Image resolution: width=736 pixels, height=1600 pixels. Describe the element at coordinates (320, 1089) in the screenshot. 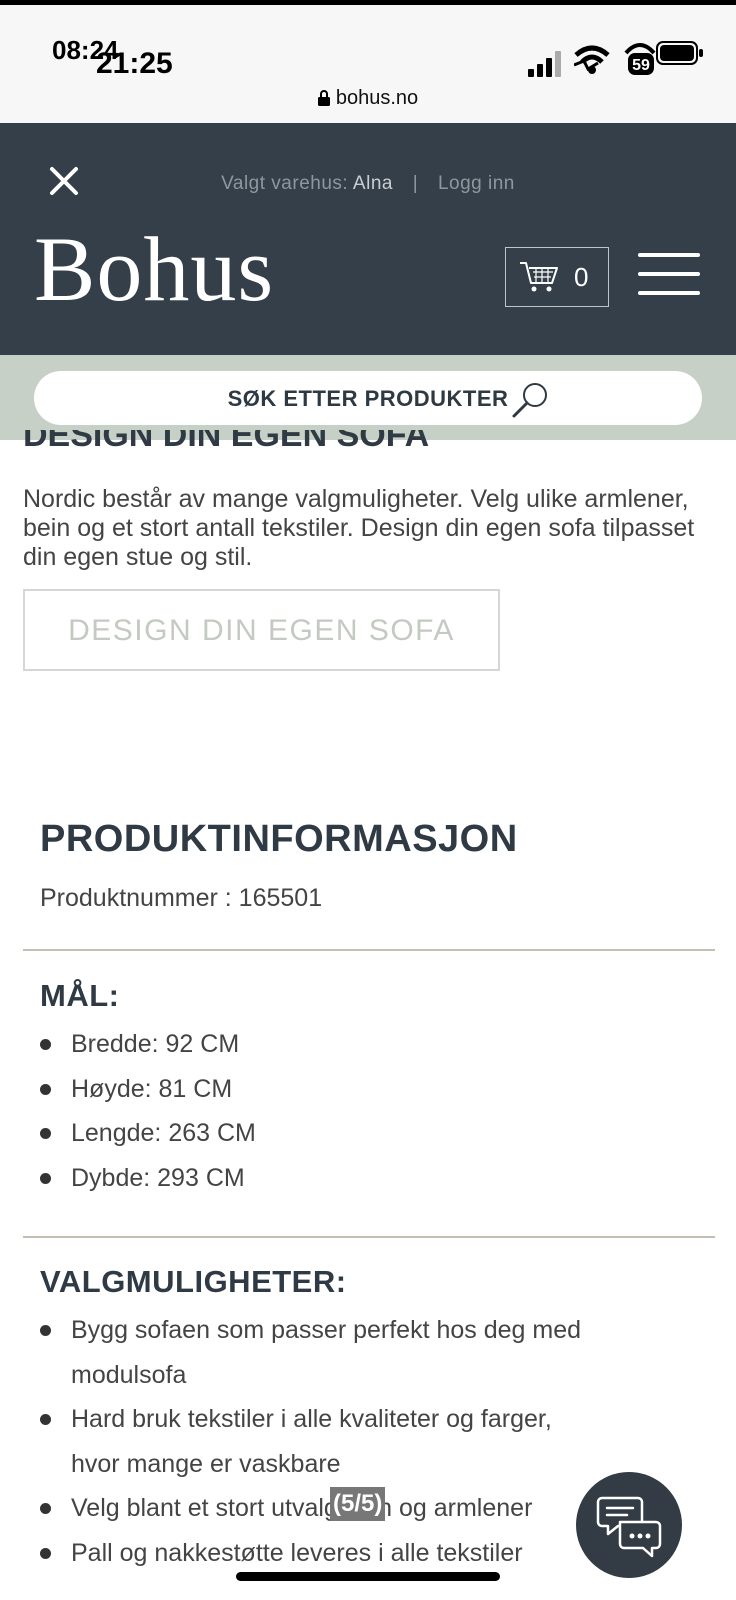

I see `list-item: Høyde: 81 CM` at that location.